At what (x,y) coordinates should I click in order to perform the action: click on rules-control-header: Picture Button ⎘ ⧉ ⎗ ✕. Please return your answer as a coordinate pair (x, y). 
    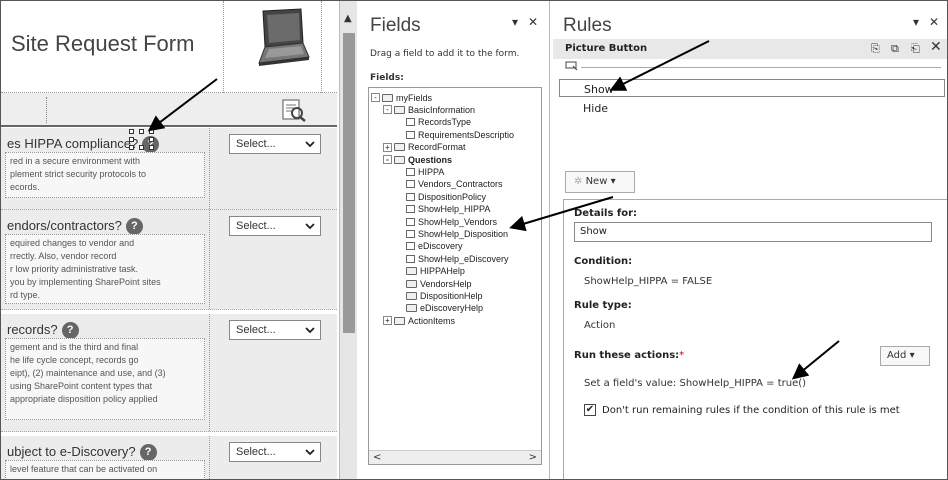
    Looking at the image, I should click on (750, 49).